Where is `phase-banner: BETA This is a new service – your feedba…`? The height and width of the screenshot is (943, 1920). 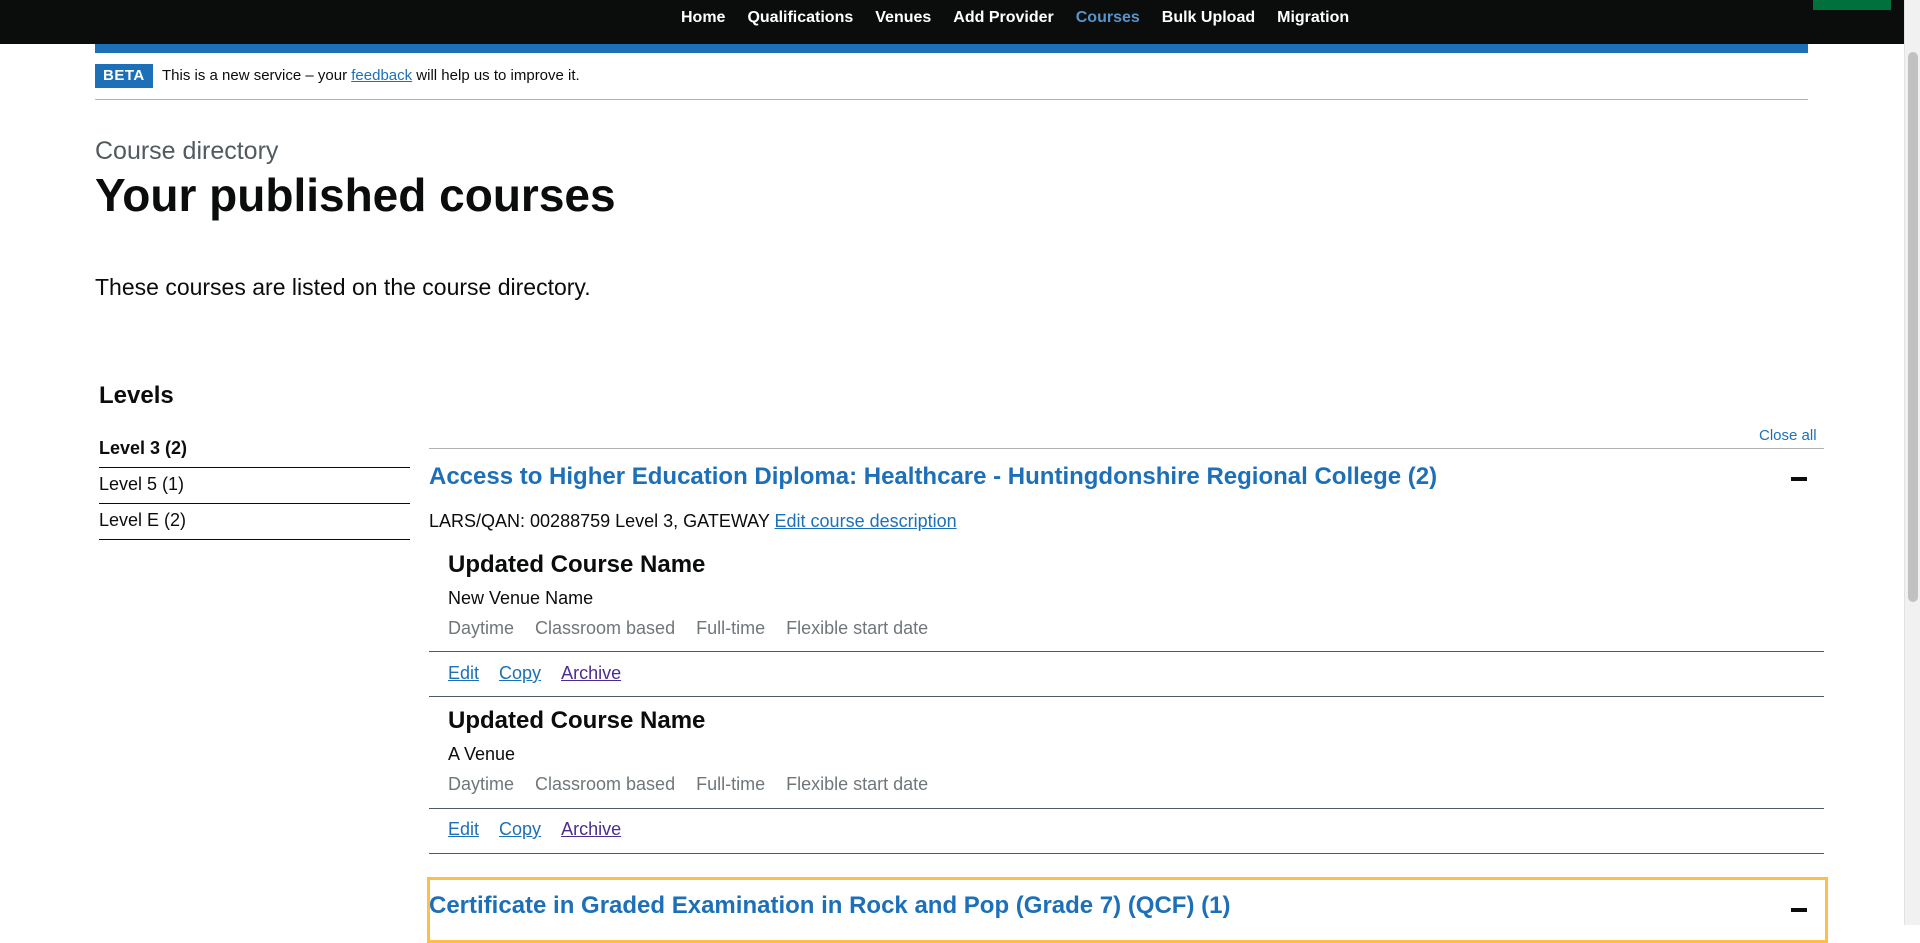 phase-banner: BETA This is a new service – your feedba… is located at coordinates (951, 82).